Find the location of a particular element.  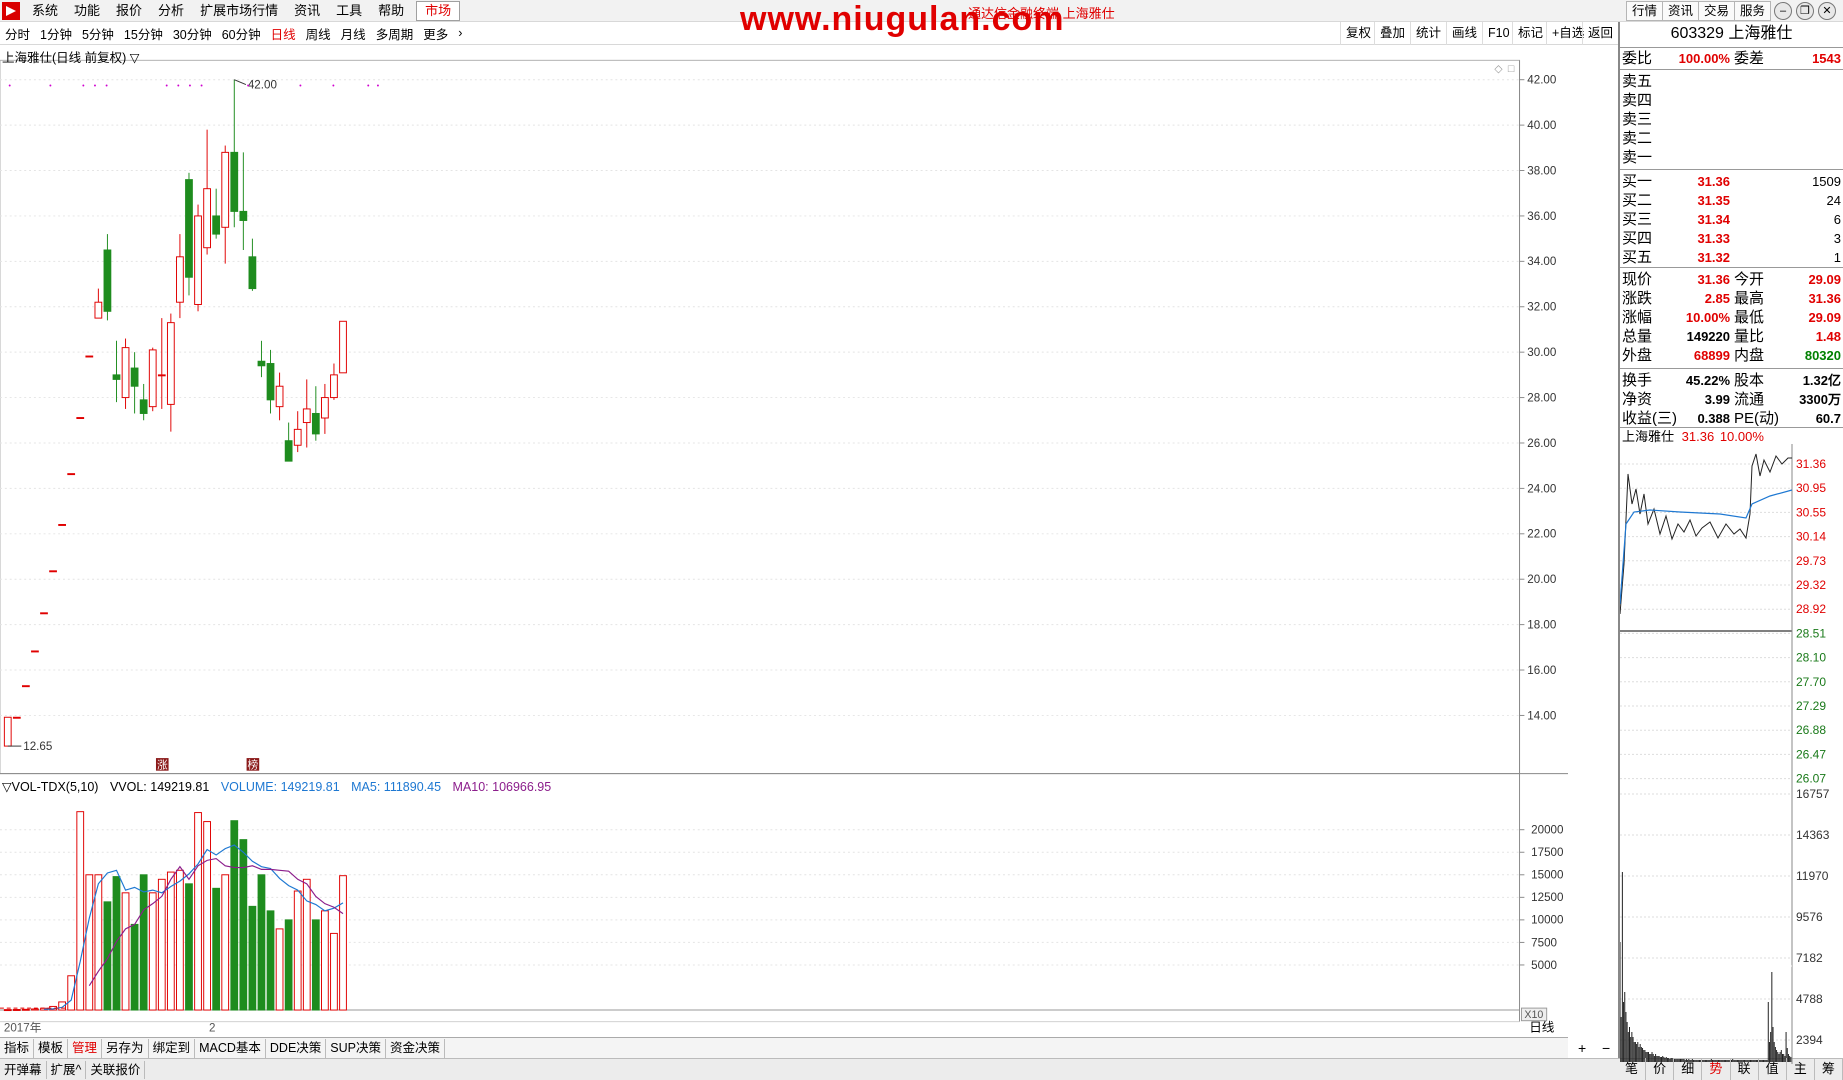

toolbar-stats: 统计 is located at coordinates (1428, 33).